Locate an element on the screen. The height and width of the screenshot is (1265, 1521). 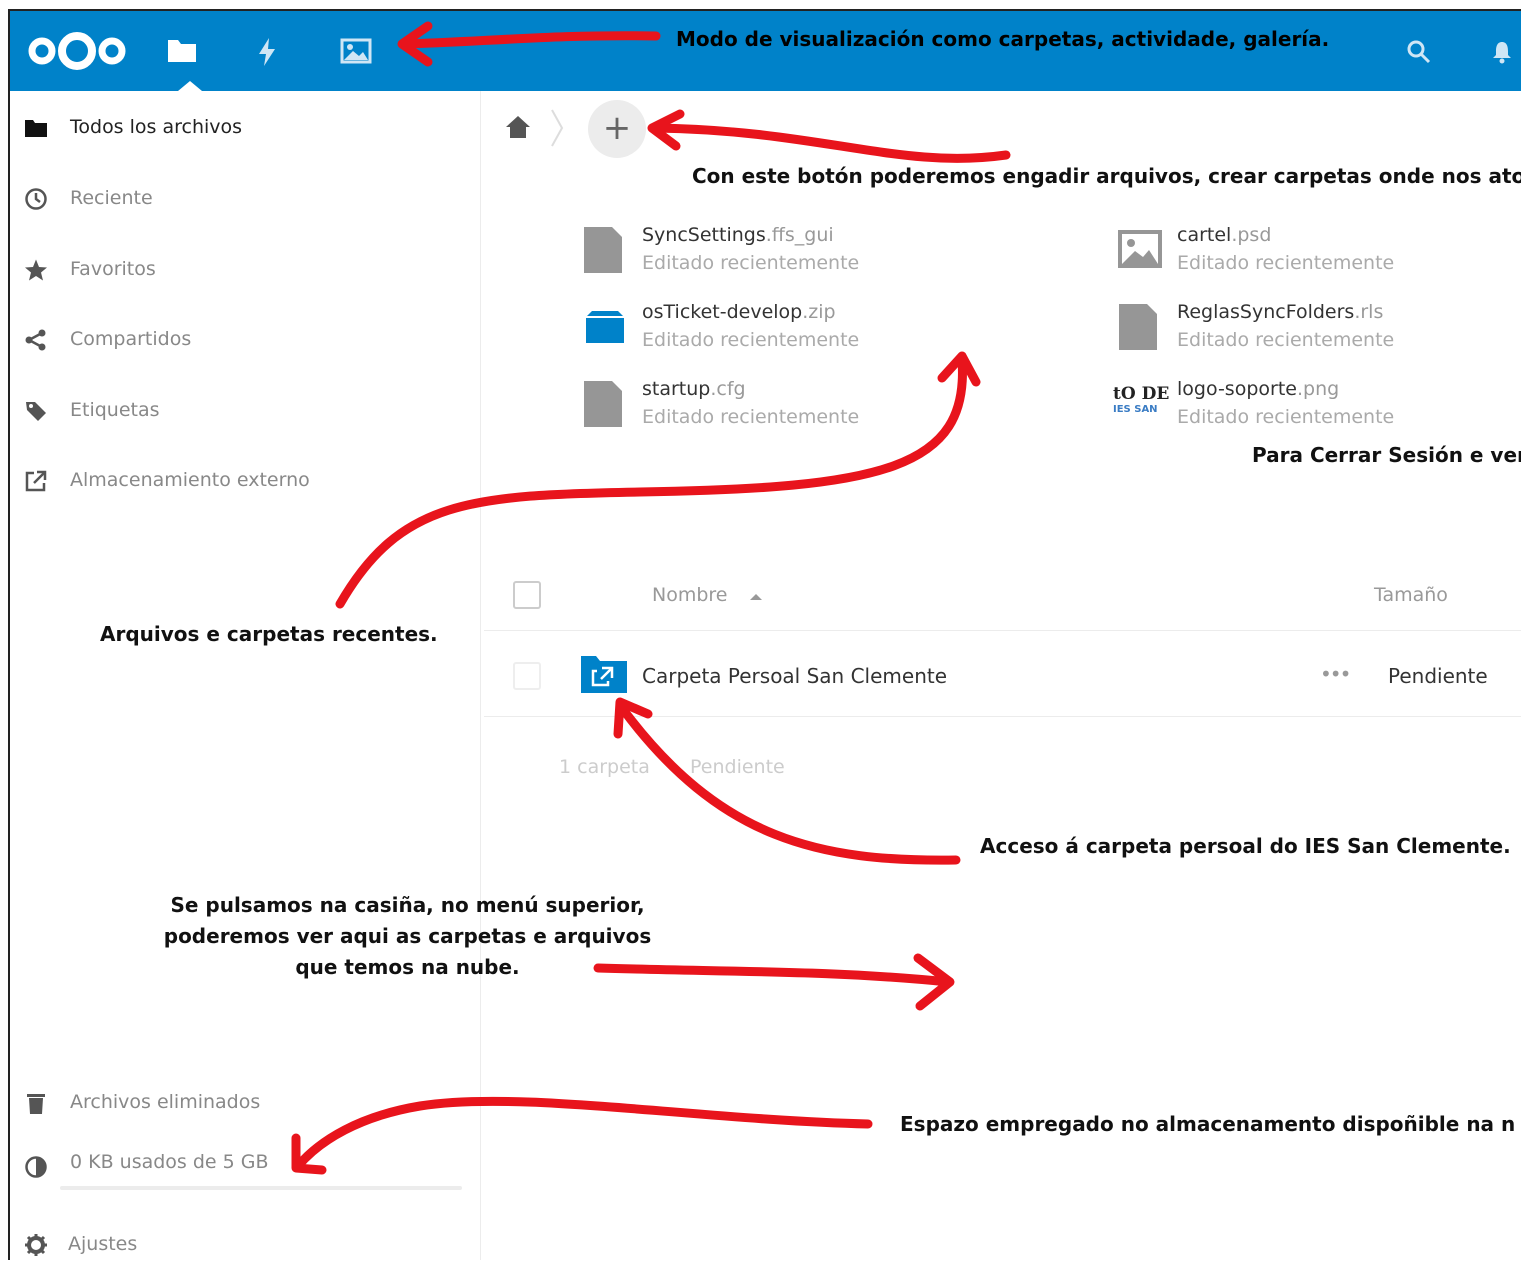
more-options-icon: ••• is located at coordinates (1335, 674).